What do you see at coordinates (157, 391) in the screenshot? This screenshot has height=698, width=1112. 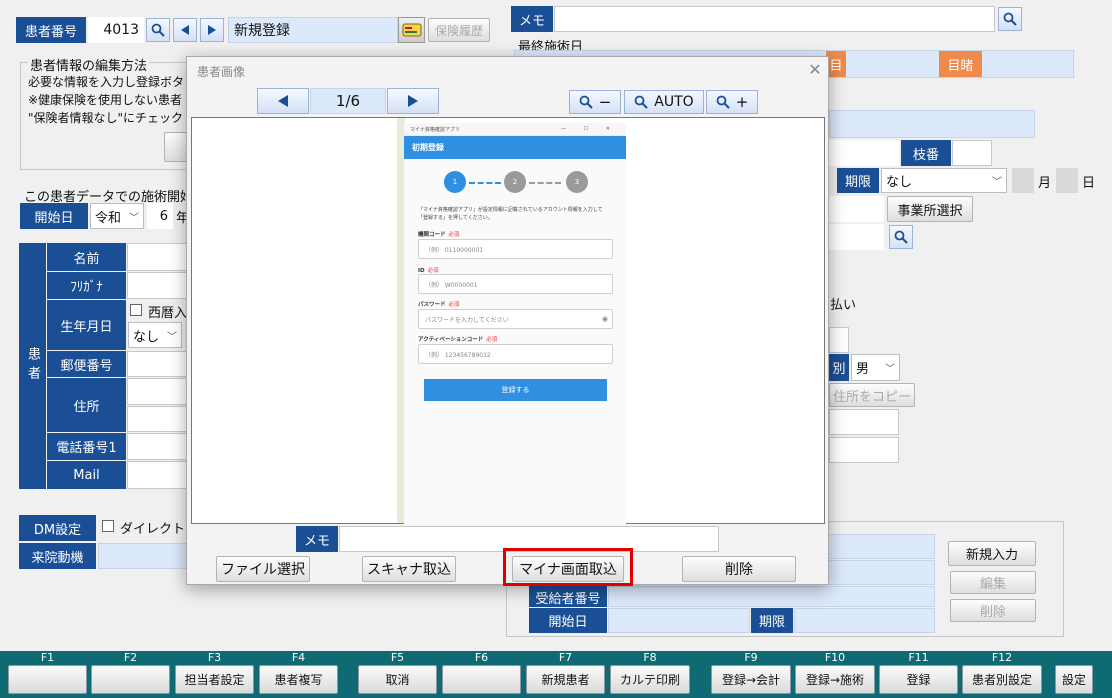 I see `address1-input` at bounding box center [157, 391].